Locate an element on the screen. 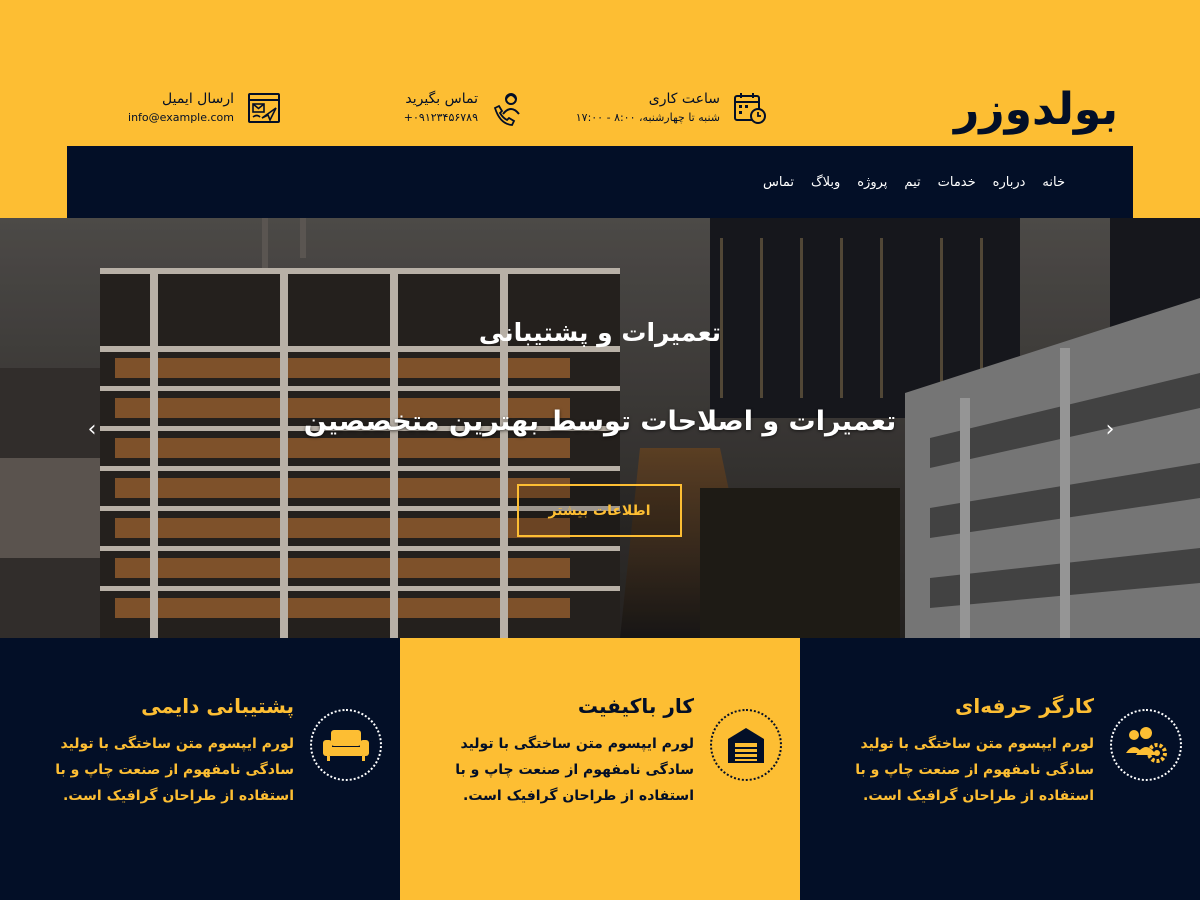 This screenshot has width=1200, height=900. feature-title: کار باکیفیت is located at coordinates (635, 706).